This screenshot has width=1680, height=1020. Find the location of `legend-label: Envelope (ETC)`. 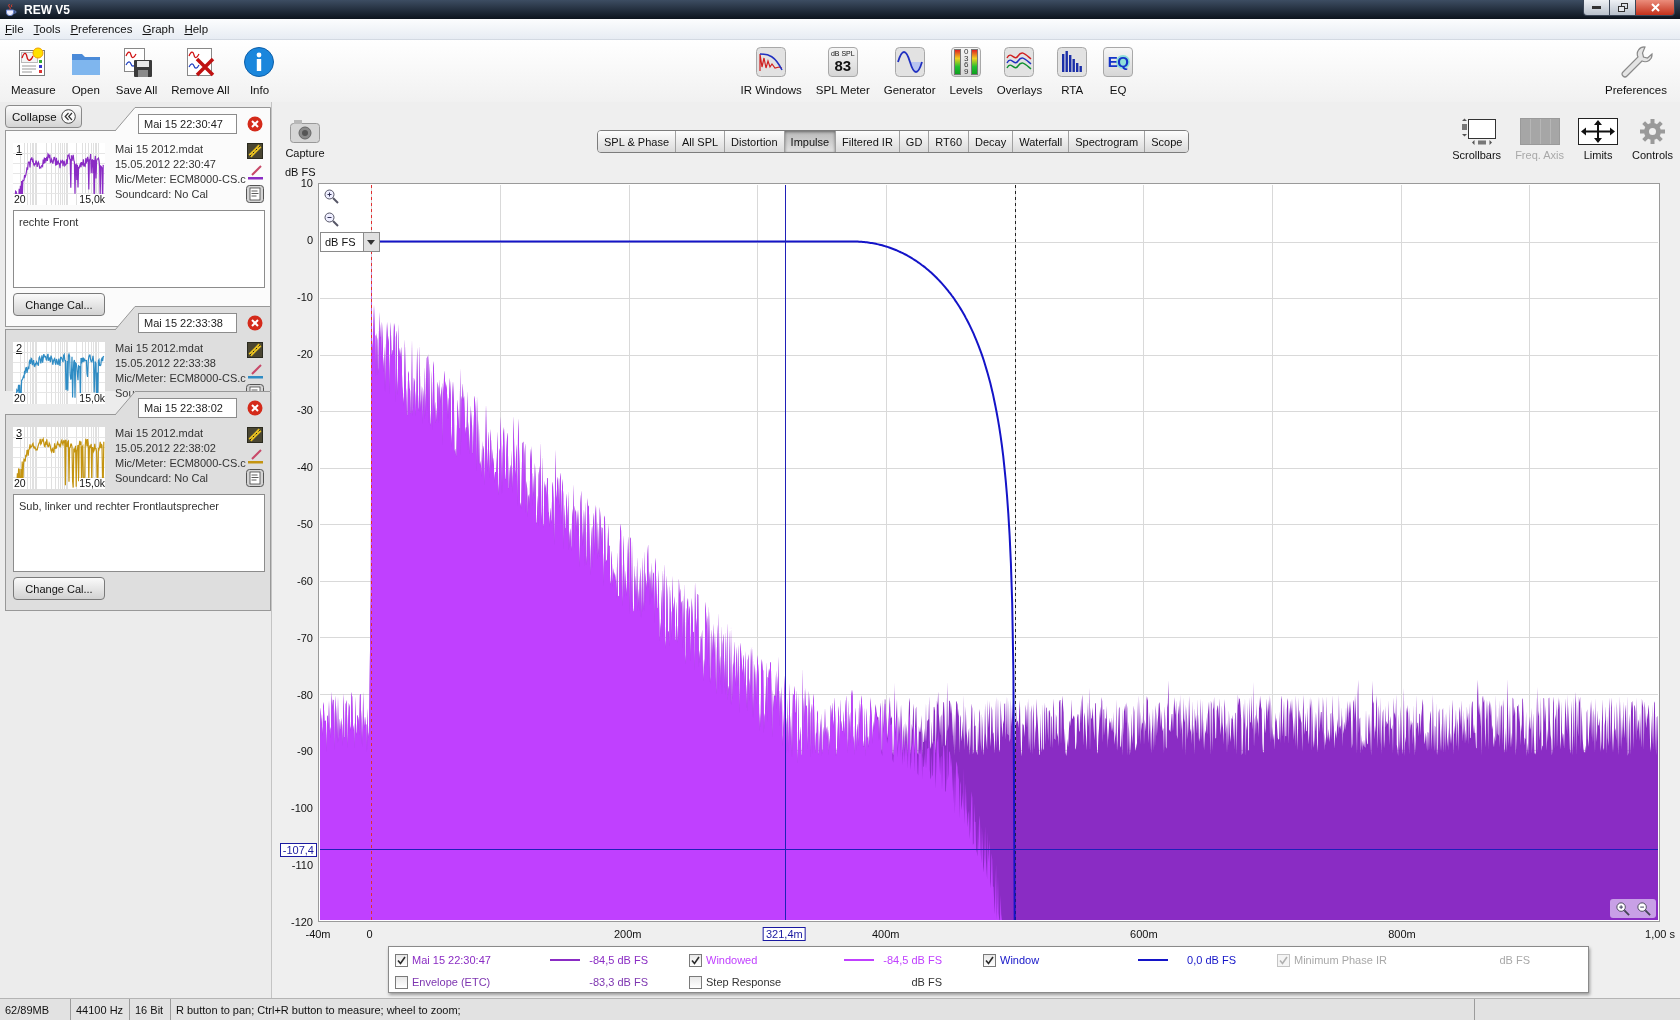

legend-label: Envelope (ETC) is located at coordinates (451, 982).